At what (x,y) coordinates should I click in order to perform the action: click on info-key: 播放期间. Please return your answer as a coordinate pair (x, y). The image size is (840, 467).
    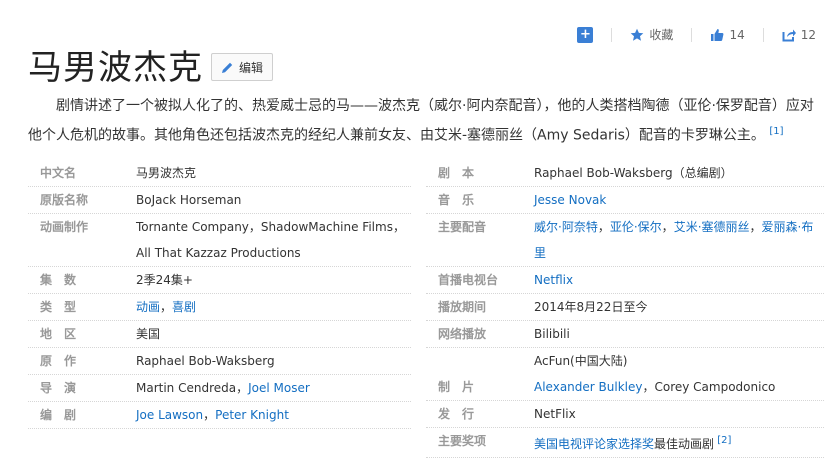
    Looking at the image, I should click on (462, 307).